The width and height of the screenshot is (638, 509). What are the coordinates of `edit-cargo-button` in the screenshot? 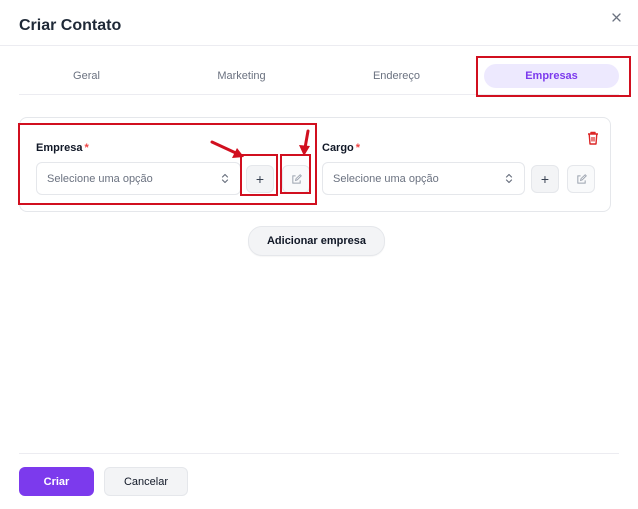 It's located at (581, 179).